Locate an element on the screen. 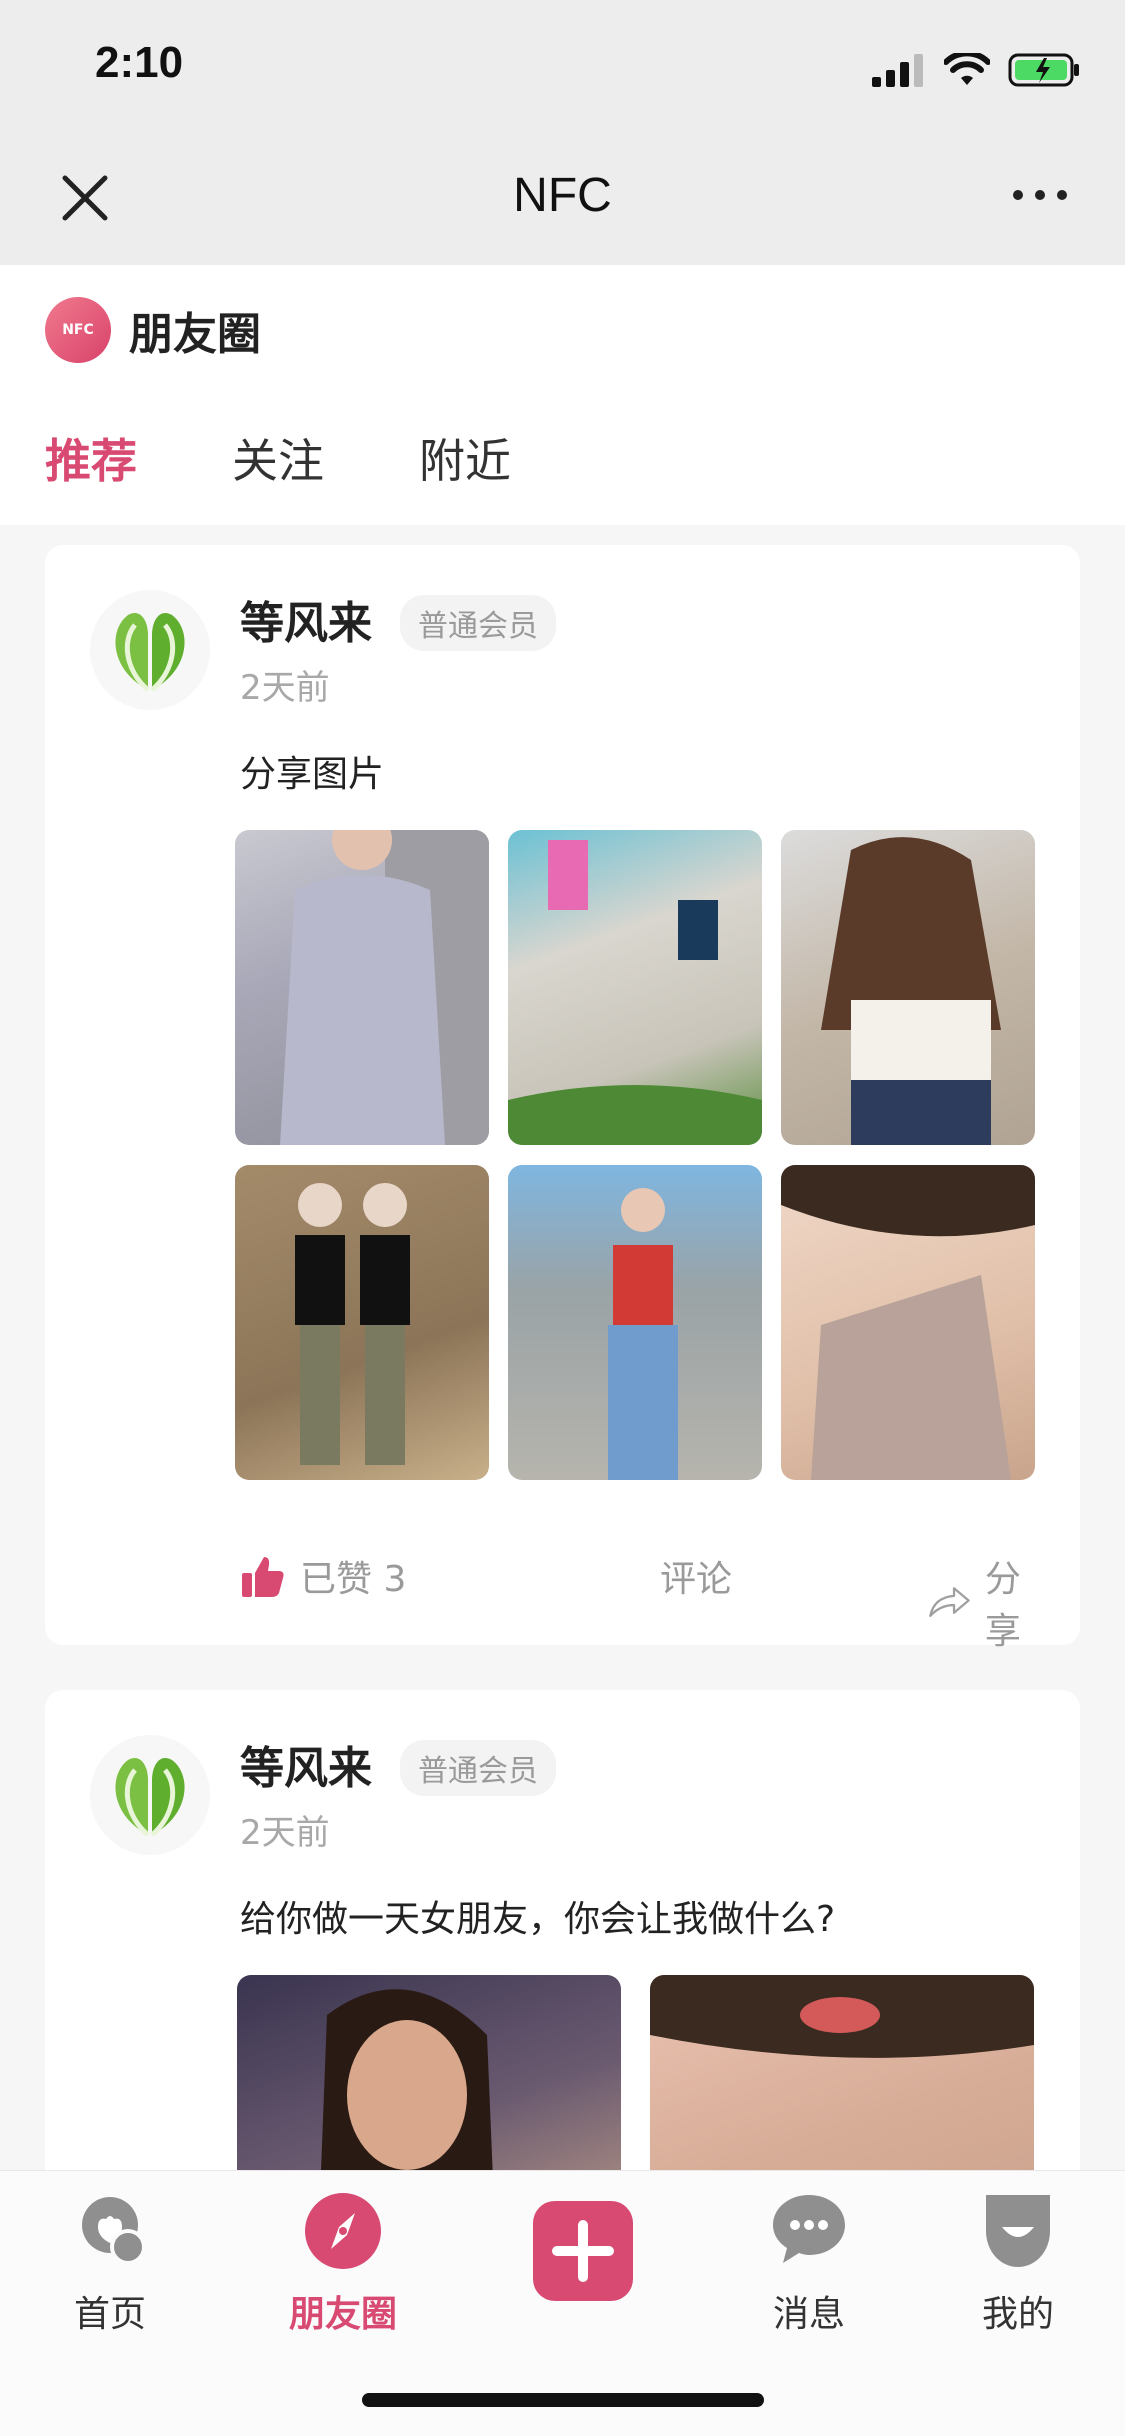 The image size is (1125, 2436). tab-recommend: 推荐 is located at coordinates (91, 458).